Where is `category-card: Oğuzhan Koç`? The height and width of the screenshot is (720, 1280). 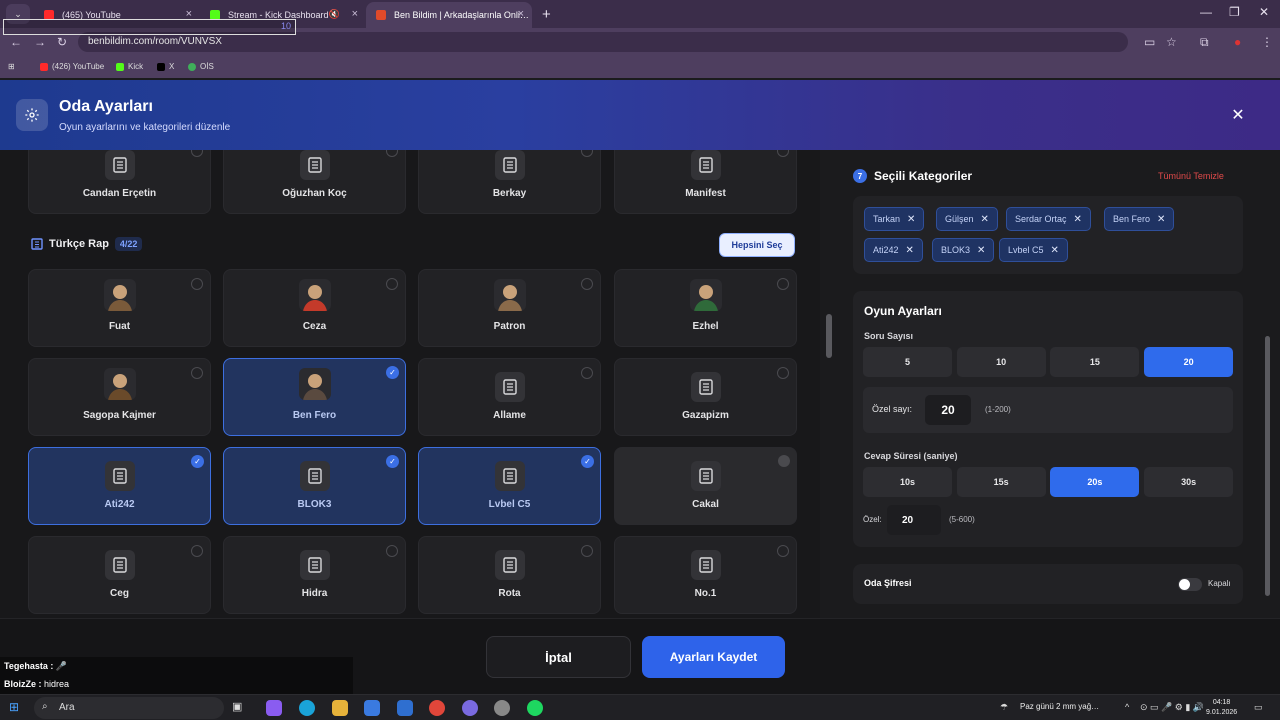
category-card: Oğuzhan Koç is located at coordinates (314, 182).